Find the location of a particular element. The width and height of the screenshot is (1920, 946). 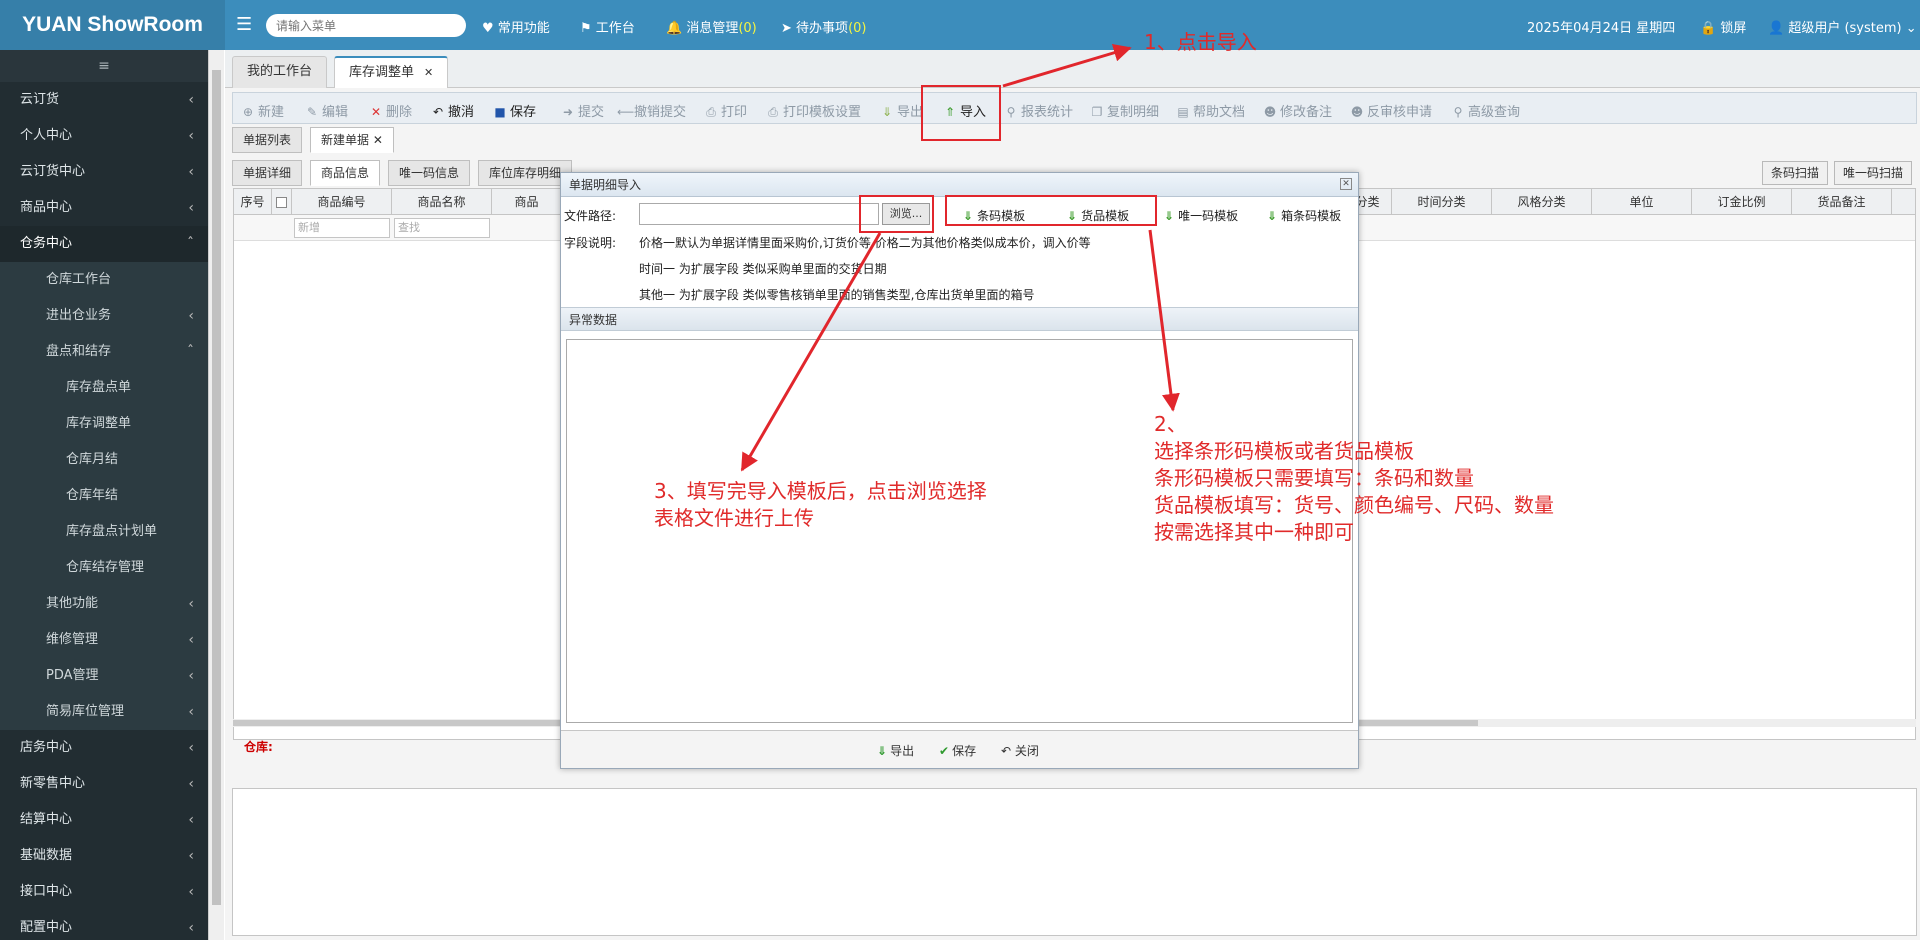

submit-button: ➜ 提交 is located at coordinates (582, 110).